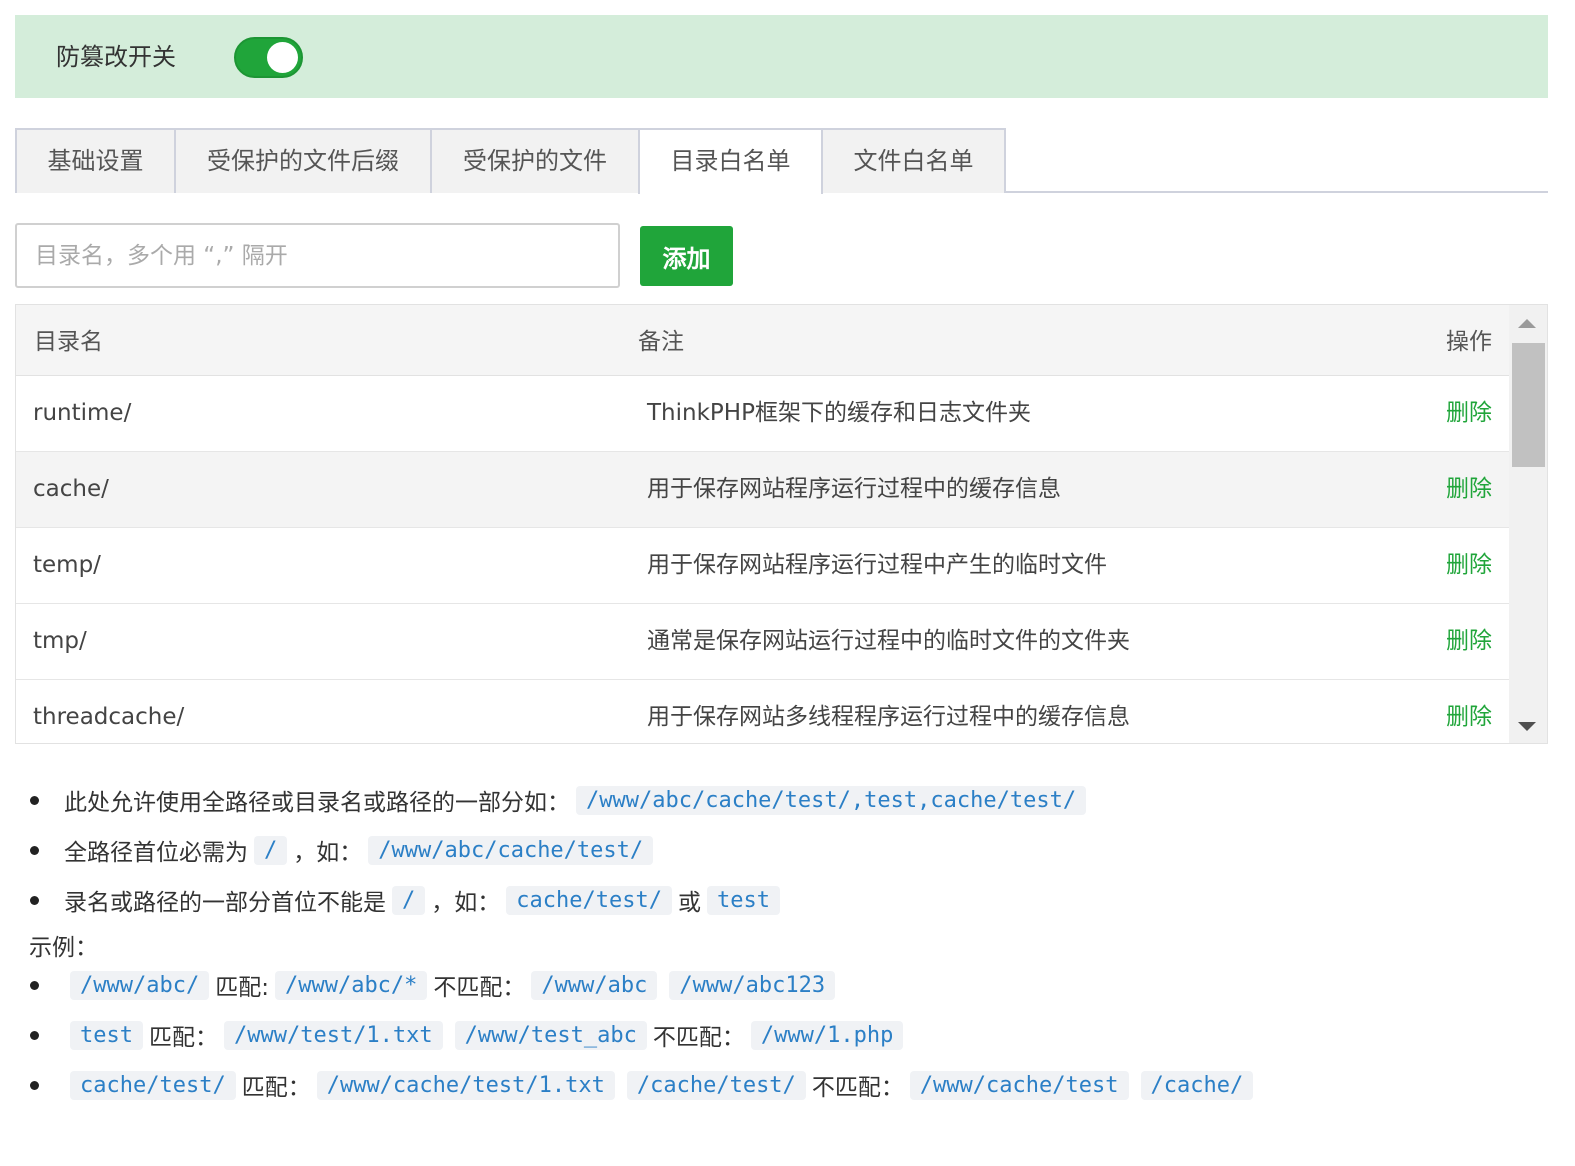 This screenshot has height=1166, width=1575. What do you see at coordinates (116, 57) in the screenshot?
I see `tamper-switch-label: 防篡改开关` at bounding box center [116, 57].